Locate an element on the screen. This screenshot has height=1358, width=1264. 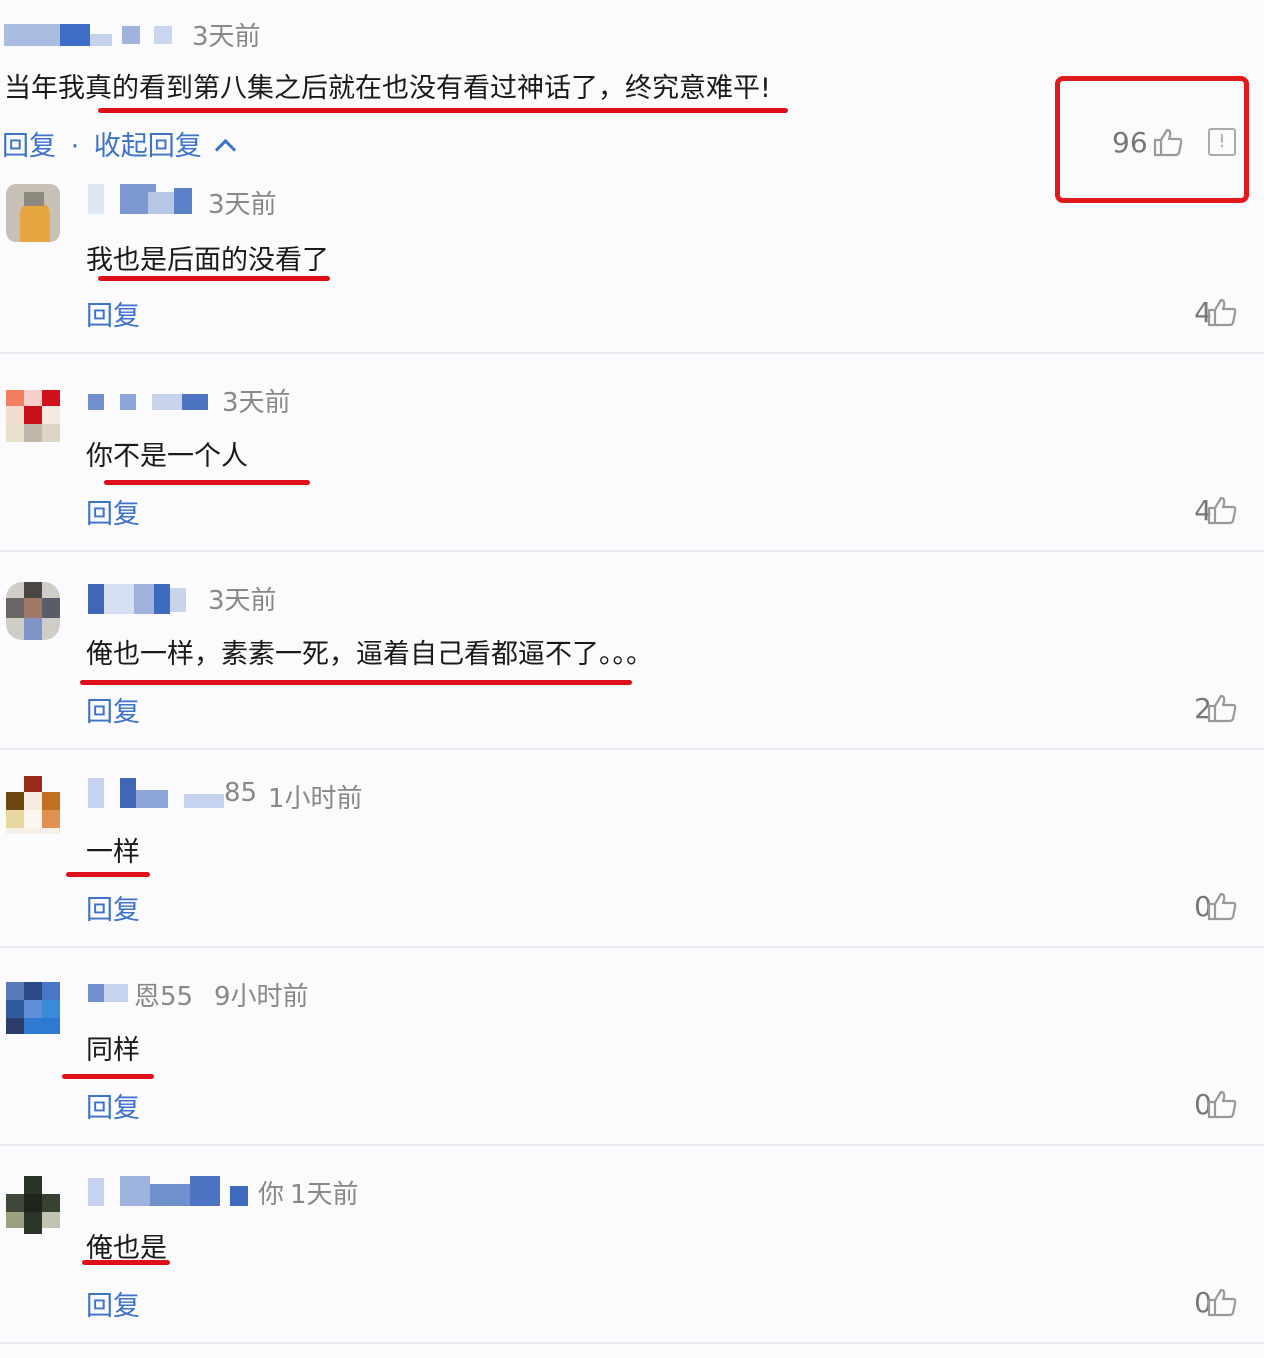
reply-text: 俺也一样，素素一死，逼着自己看都逼不了。。。 is located at coordinates (369, 654).